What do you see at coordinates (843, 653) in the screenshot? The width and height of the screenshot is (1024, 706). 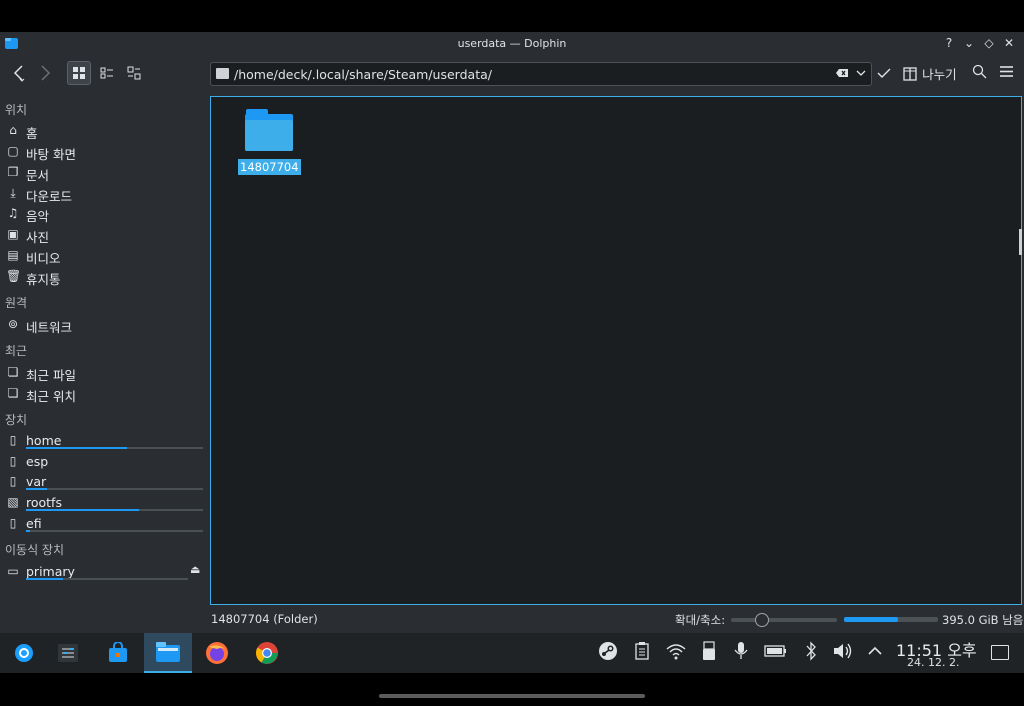 I see `volume-icon` at bounding box center [843, 653].